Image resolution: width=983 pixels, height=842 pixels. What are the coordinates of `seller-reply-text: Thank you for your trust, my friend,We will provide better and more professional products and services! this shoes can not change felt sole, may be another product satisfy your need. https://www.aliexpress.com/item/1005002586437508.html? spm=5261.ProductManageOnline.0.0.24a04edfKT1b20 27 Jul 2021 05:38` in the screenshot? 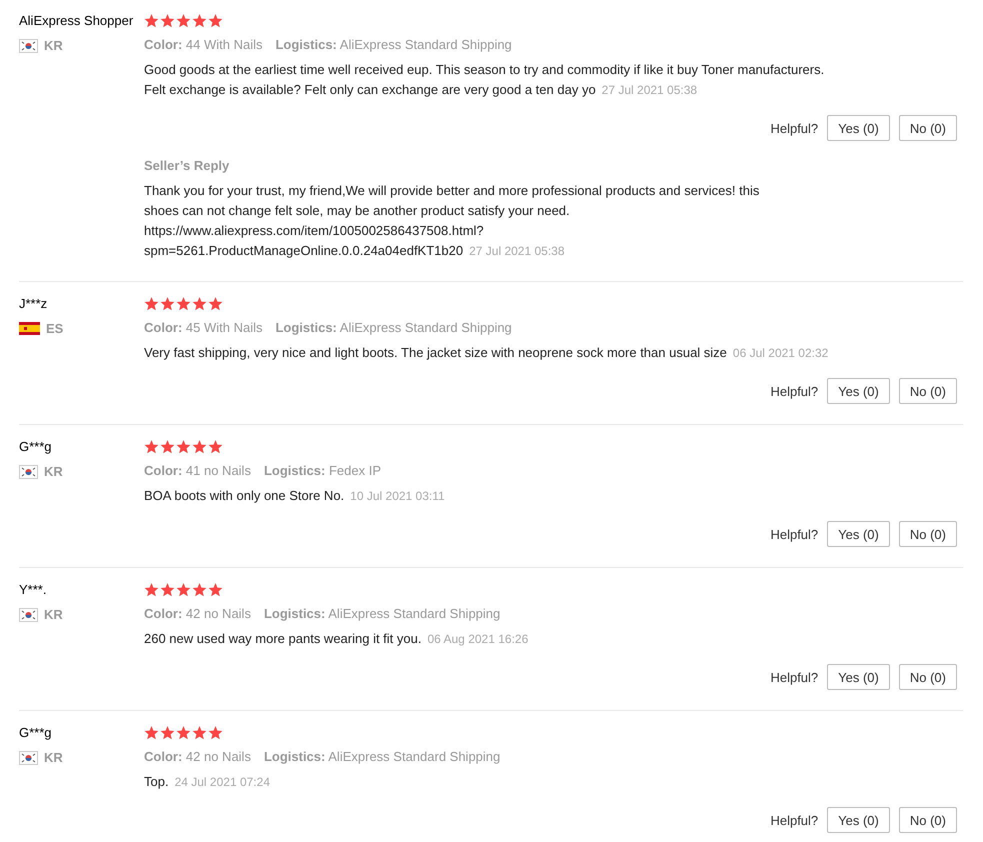 It's located at (452, 221).